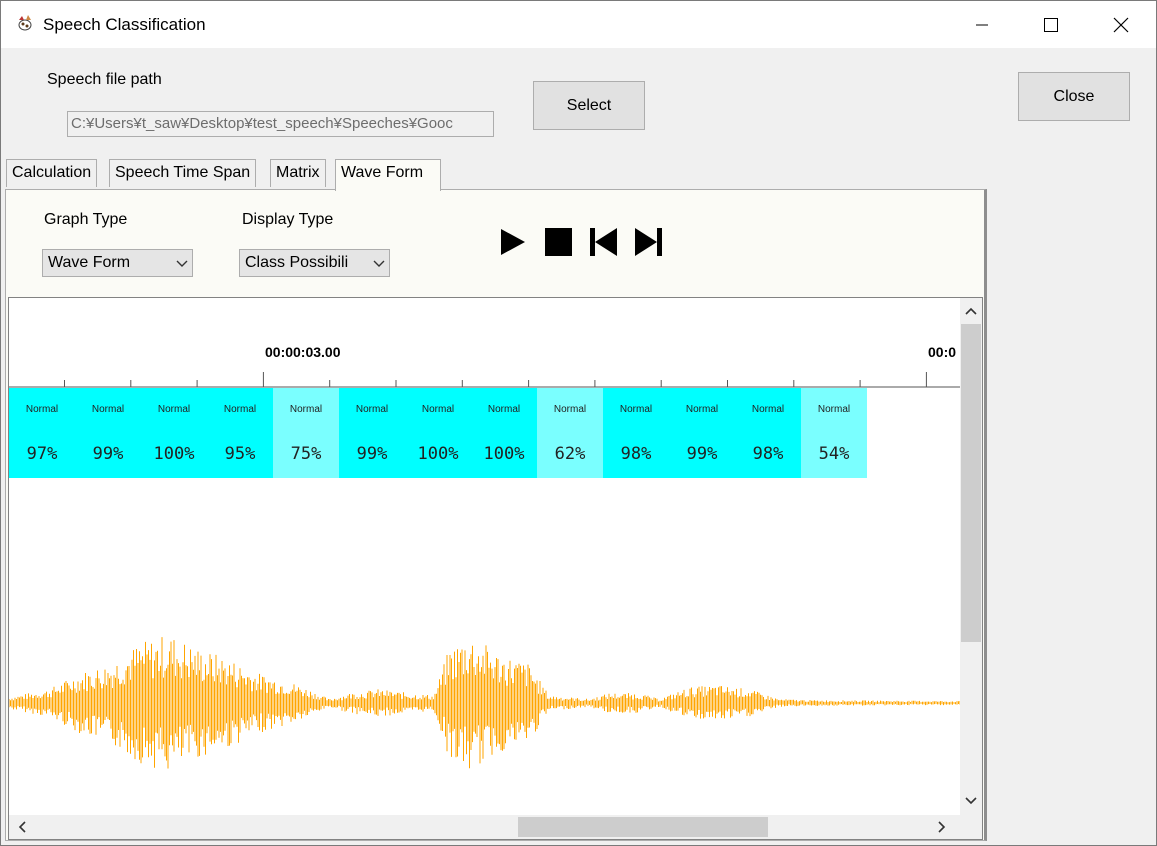 This screenshot has height=846, width=1157. Describe the element at coordinates (52, 173) in the screenshot. I see `tab-calculation: Calculation` at that location.